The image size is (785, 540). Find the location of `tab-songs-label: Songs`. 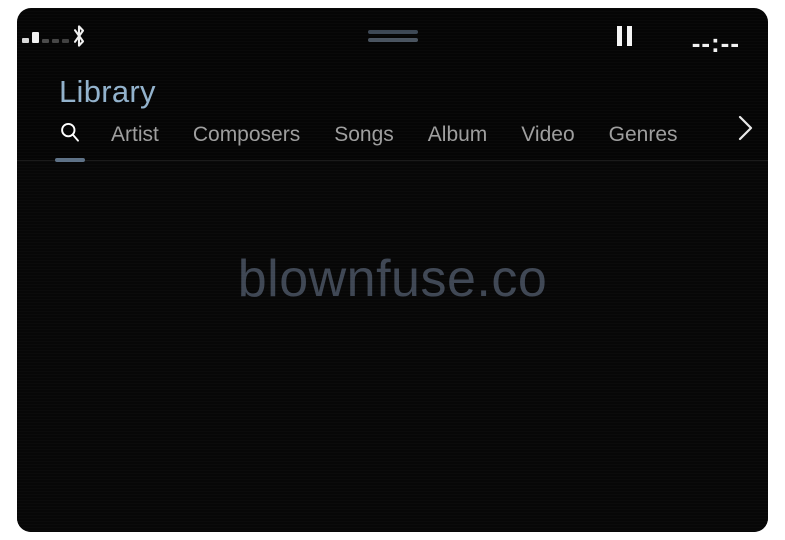

tab-songs-label: Songs is located at coordinates (364, 134).